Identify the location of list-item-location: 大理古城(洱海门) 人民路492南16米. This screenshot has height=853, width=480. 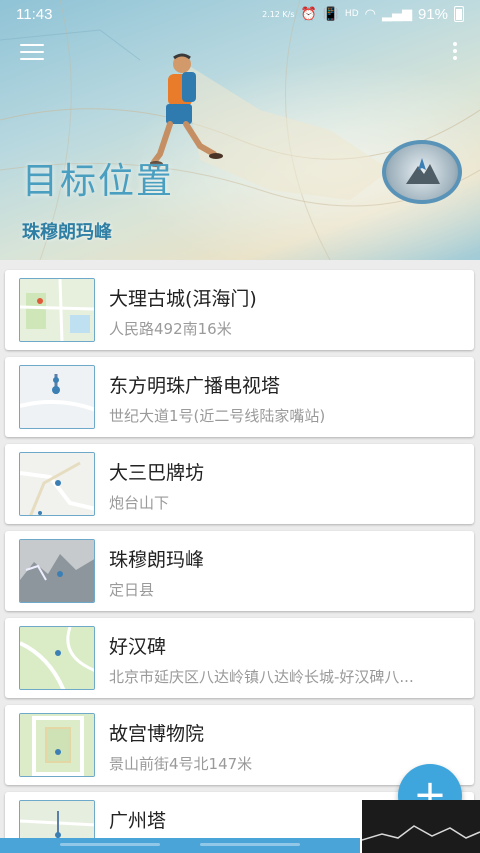
(239, 310).